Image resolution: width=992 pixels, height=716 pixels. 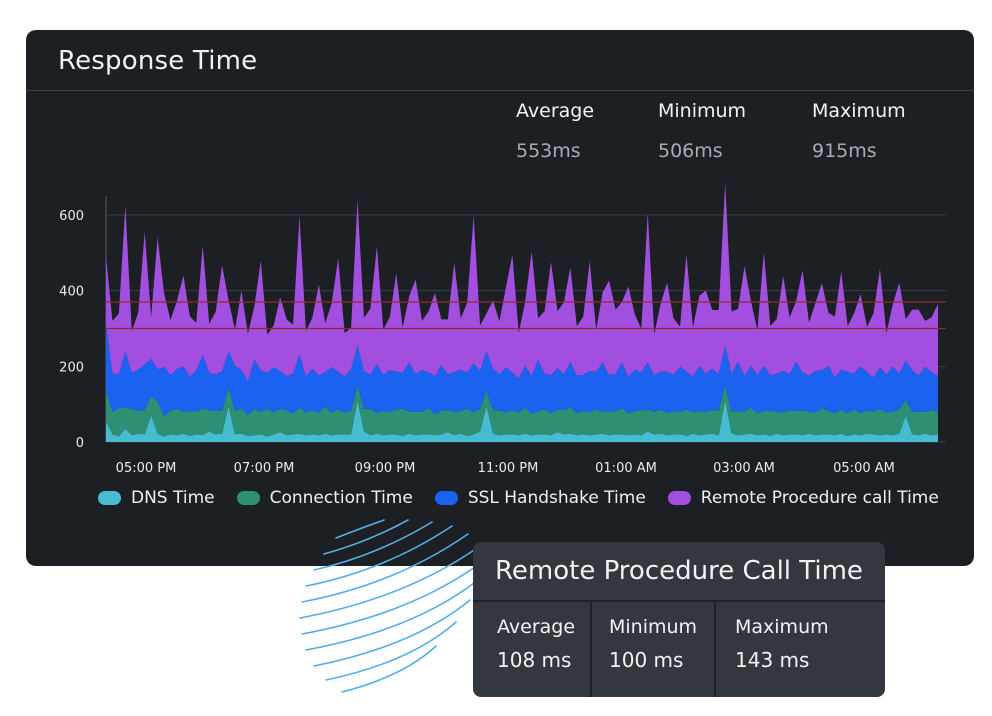 What do you see at coordinates (534, 660) in the screenshot?
I see `panel-stat-average-value: 108 ms` at bounding box center [534, 660].